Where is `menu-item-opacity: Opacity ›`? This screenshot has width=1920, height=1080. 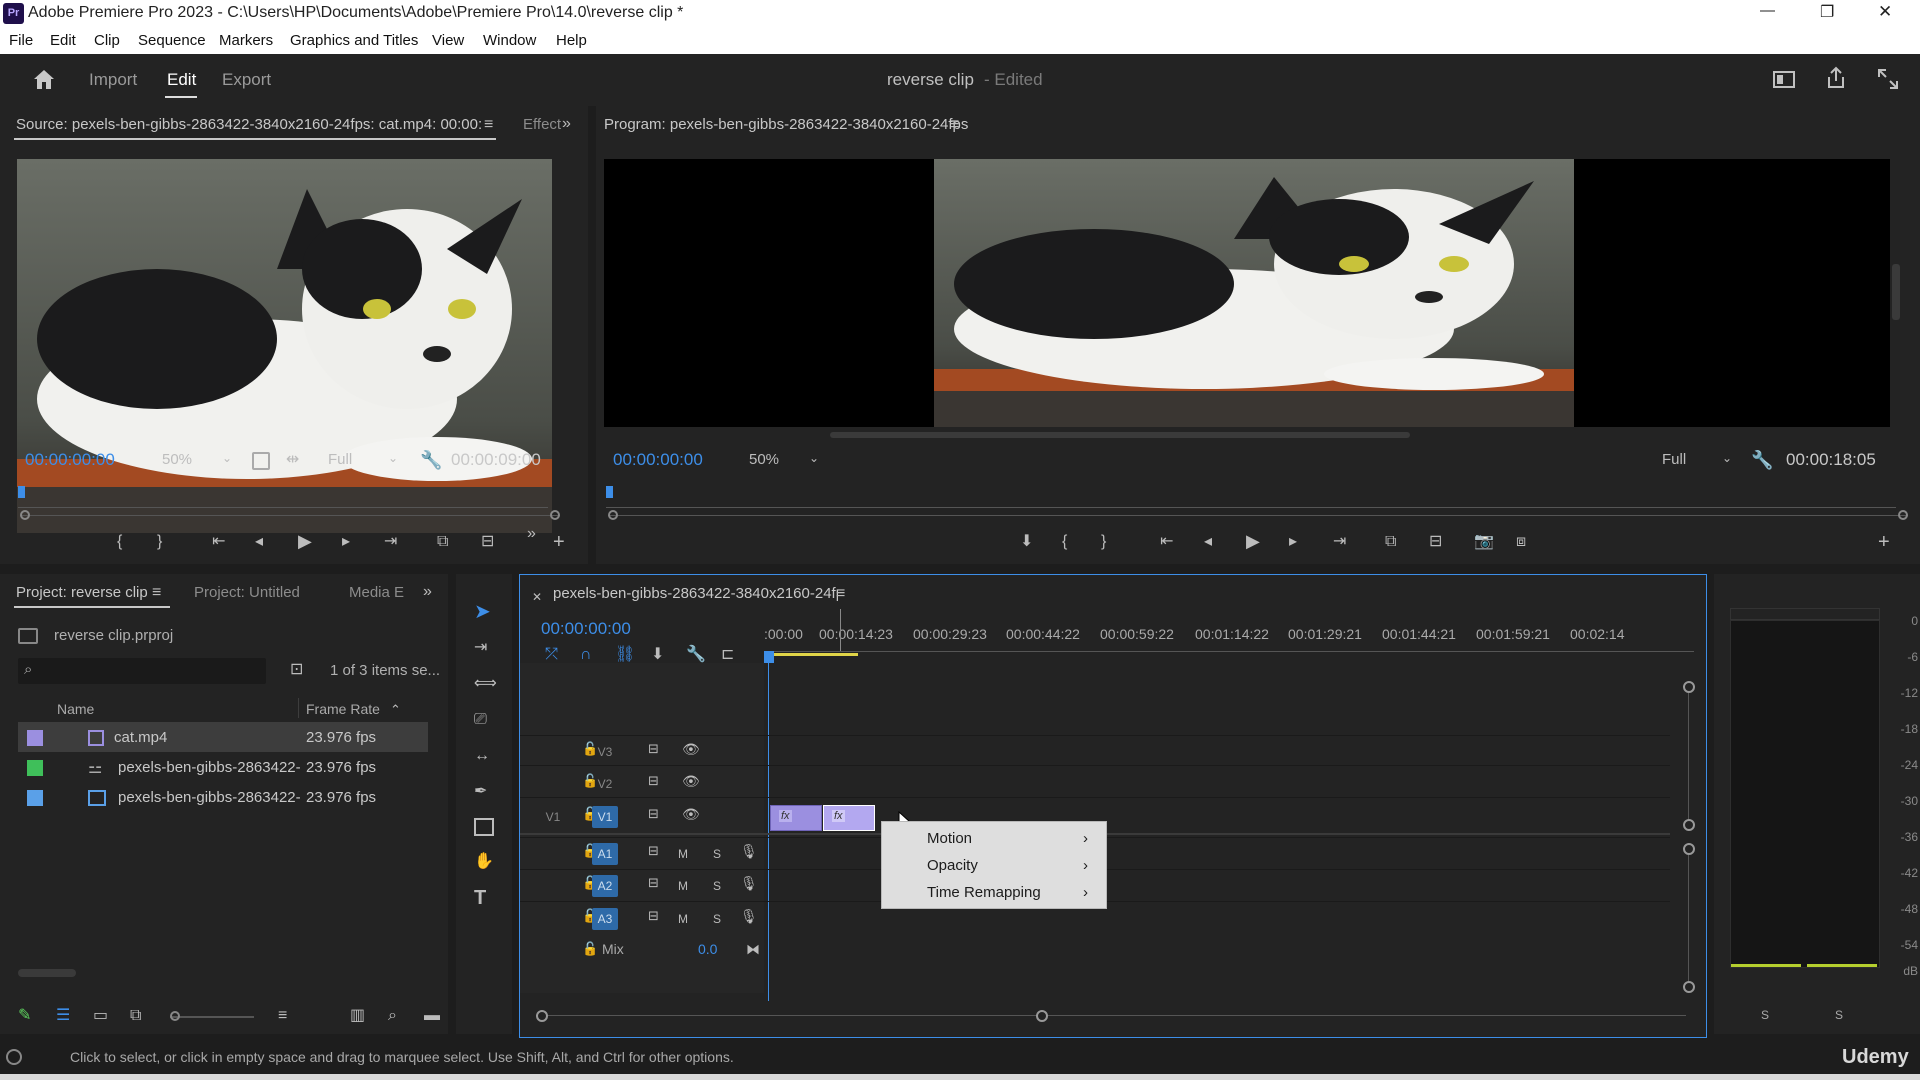
menu-item-opacity: Opacity › is located at coordinates (994, 865).